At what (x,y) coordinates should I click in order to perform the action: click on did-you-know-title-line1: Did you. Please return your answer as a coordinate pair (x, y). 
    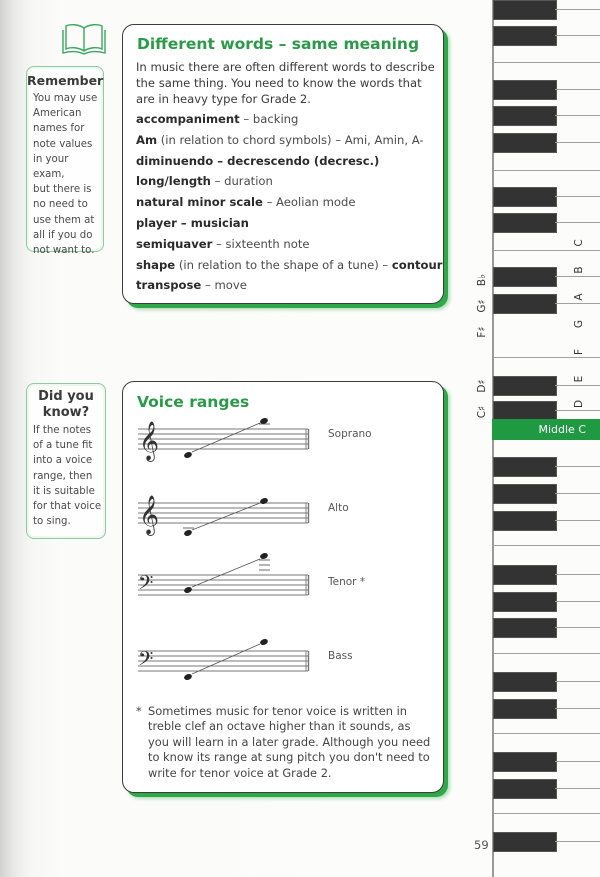
    Looking at the image, I should click on (66, 396).